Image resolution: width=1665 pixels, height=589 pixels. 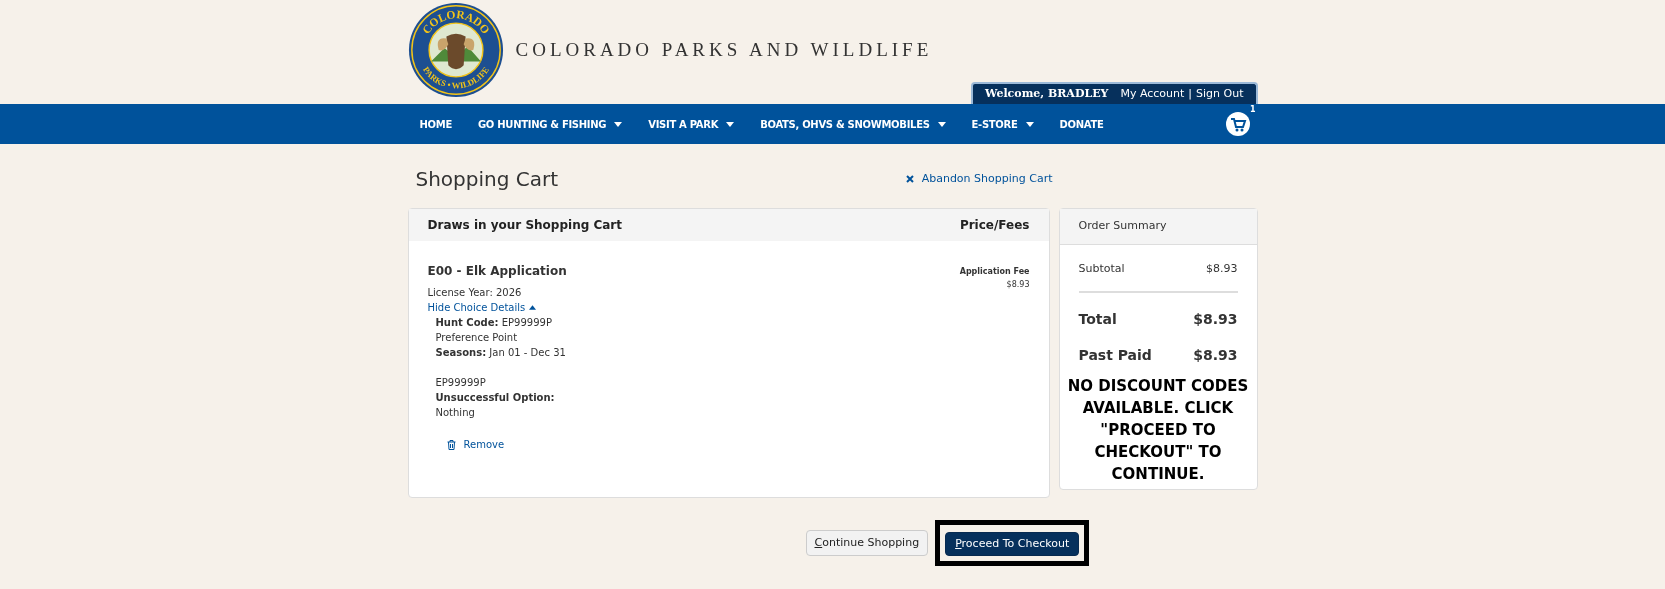 I want to click on trash-icon, so click(x=451, y=444).